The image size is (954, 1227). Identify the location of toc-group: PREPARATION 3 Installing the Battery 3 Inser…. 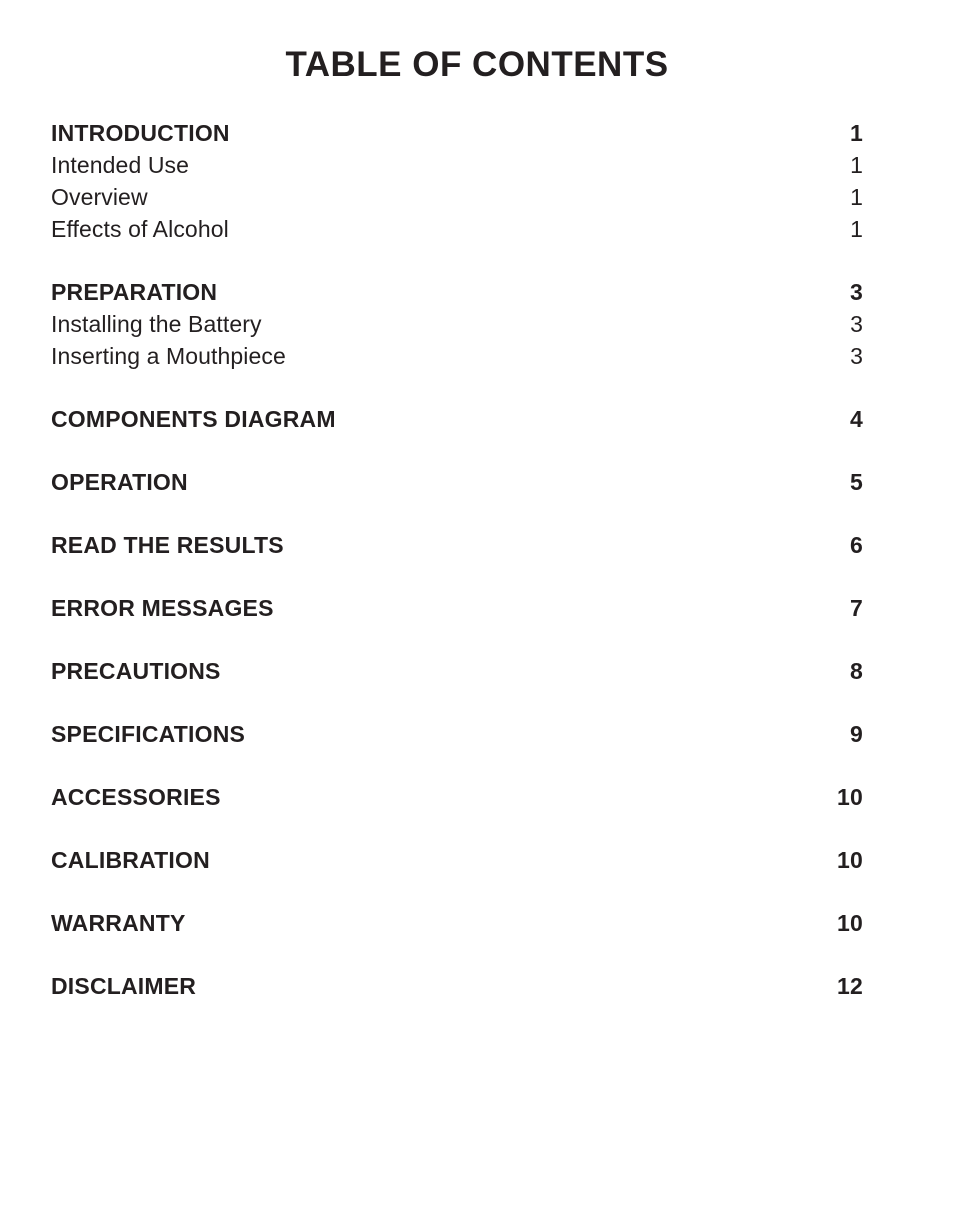
(457, 324).